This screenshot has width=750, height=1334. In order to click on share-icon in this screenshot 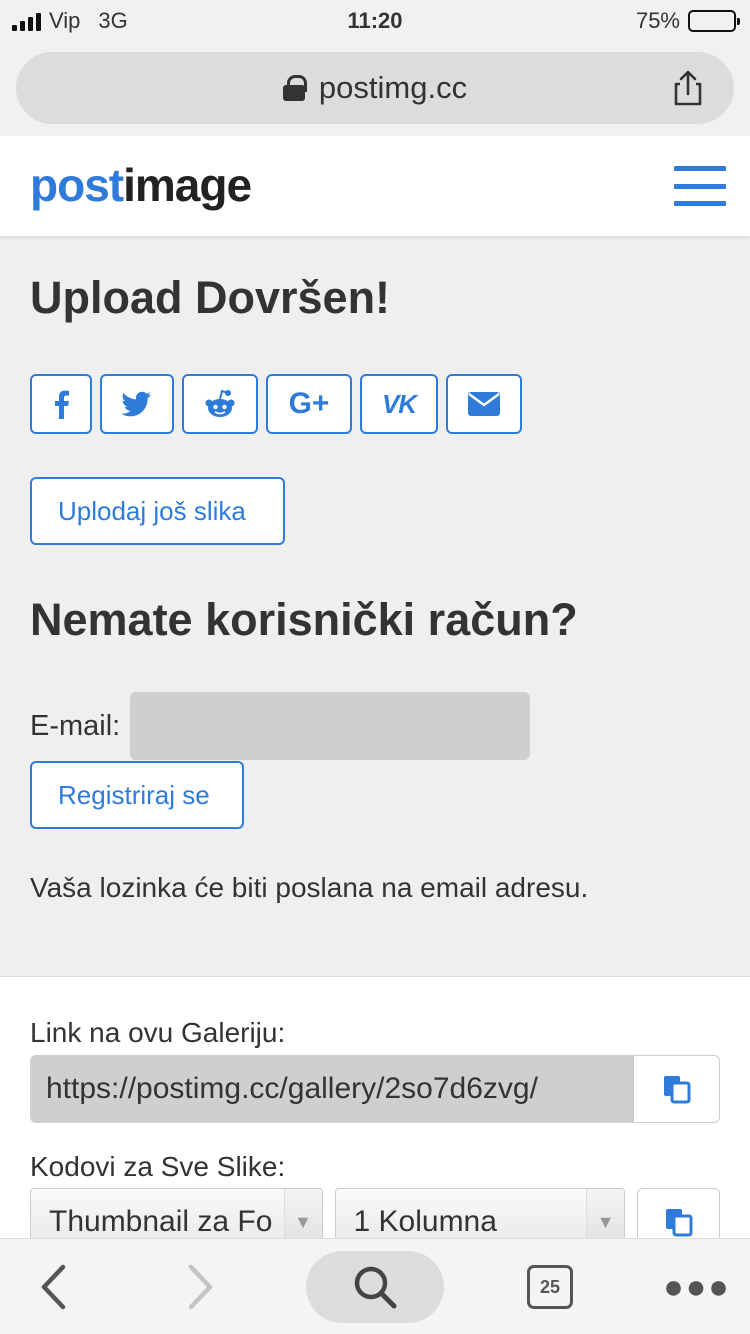, I will do `click(688, 88)`.